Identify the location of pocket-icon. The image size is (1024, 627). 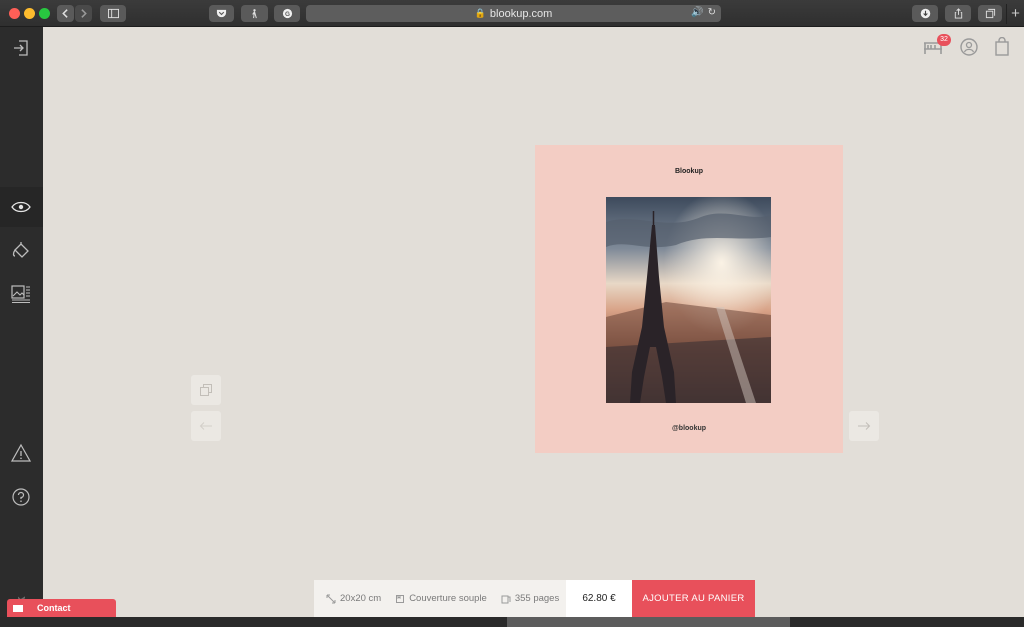
(221, 13).